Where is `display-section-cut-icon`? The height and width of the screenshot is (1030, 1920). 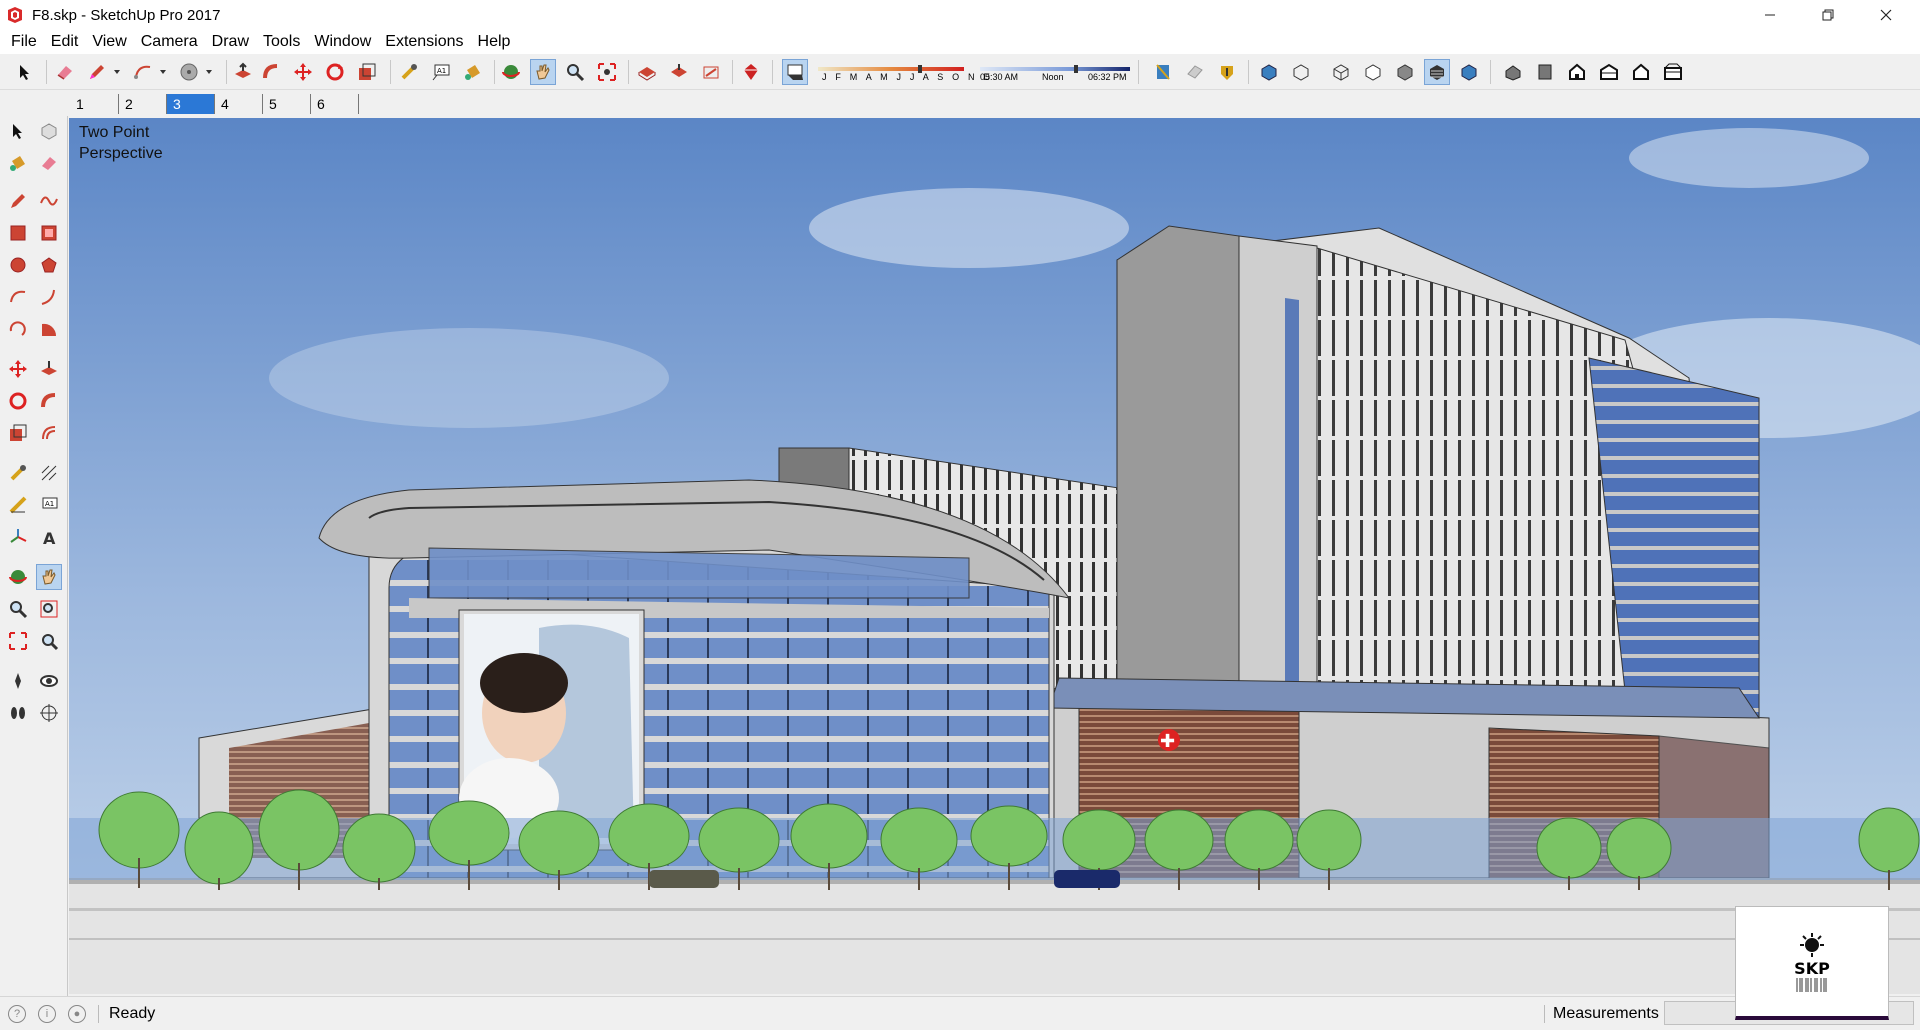
display-section-cut-icon is located at coordinates (1227, 72).